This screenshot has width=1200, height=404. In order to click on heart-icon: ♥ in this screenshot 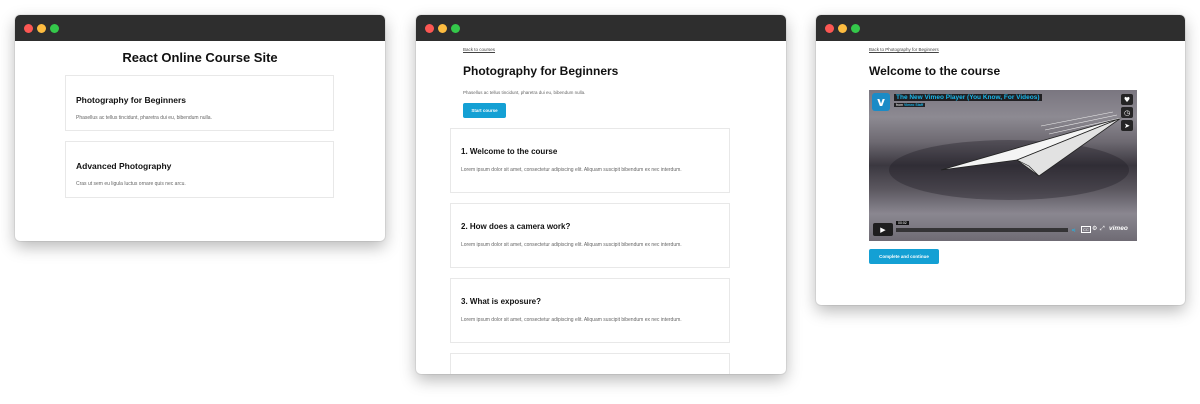, I will do `click(1127, 99)`.